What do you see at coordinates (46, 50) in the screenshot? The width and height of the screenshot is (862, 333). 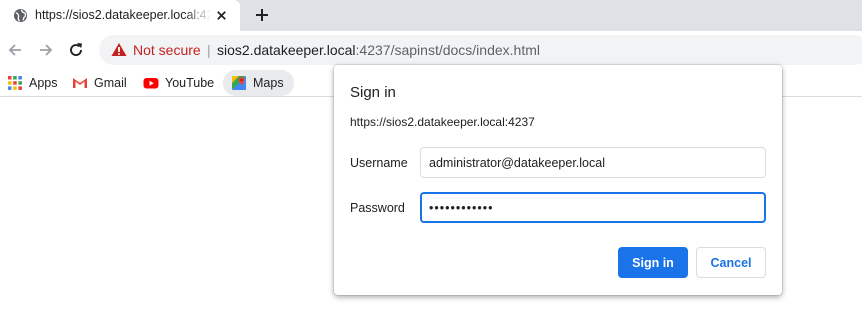 I see `forward-arrow-icon` at bounding box center [46, 50].